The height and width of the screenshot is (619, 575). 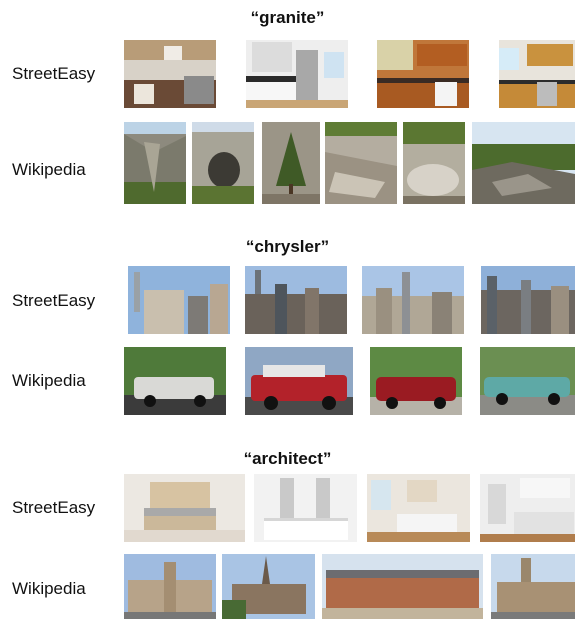 What do you see at coordinates (287, 458) in the screenshot?
I see `query-heading-architect: “architect”` at bounding box center [287, 458].